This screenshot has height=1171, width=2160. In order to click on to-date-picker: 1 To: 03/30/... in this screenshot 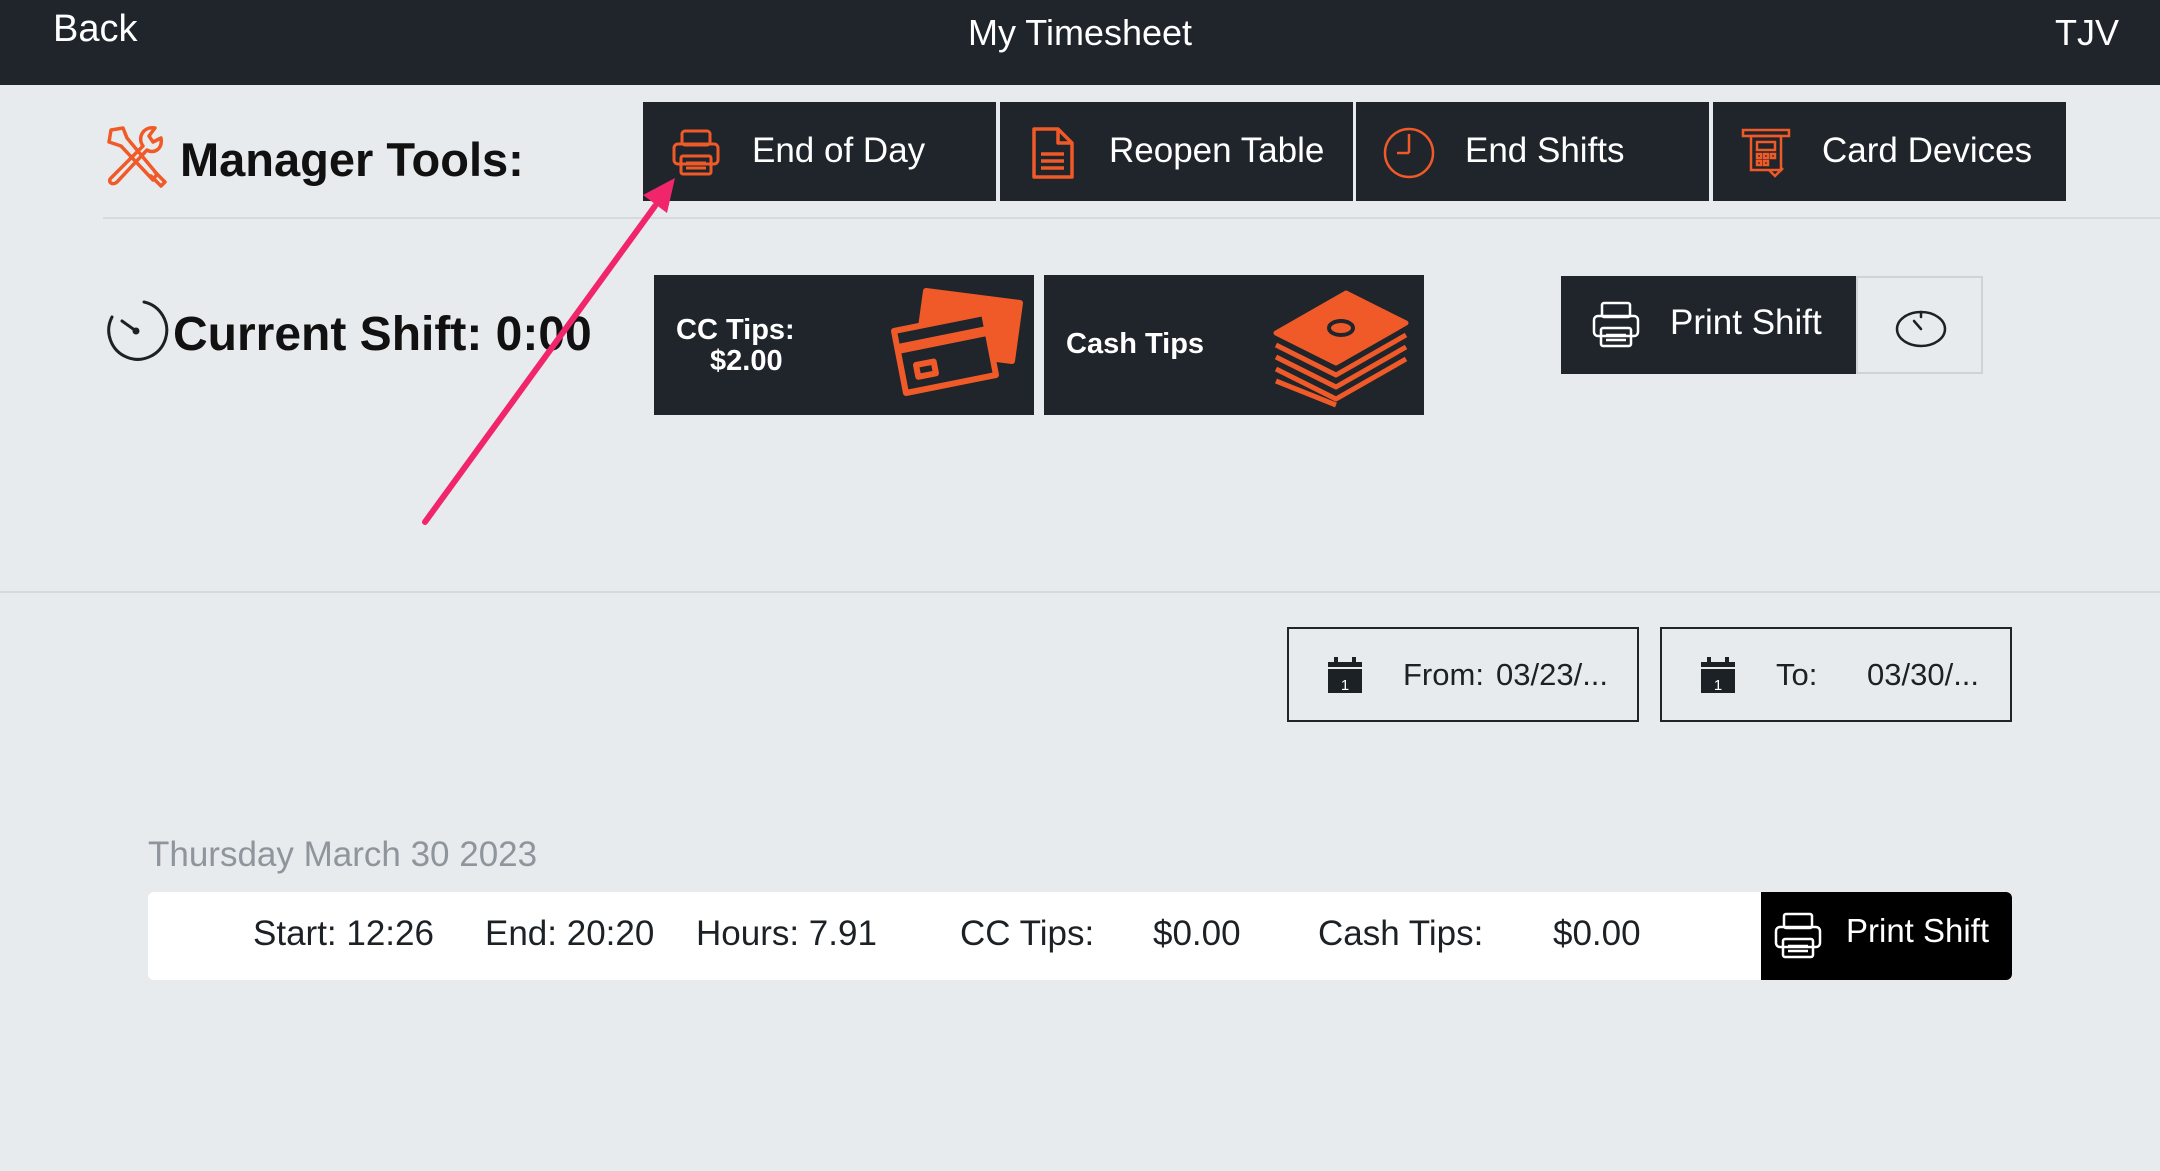, I will do `click(1836, 674)`.